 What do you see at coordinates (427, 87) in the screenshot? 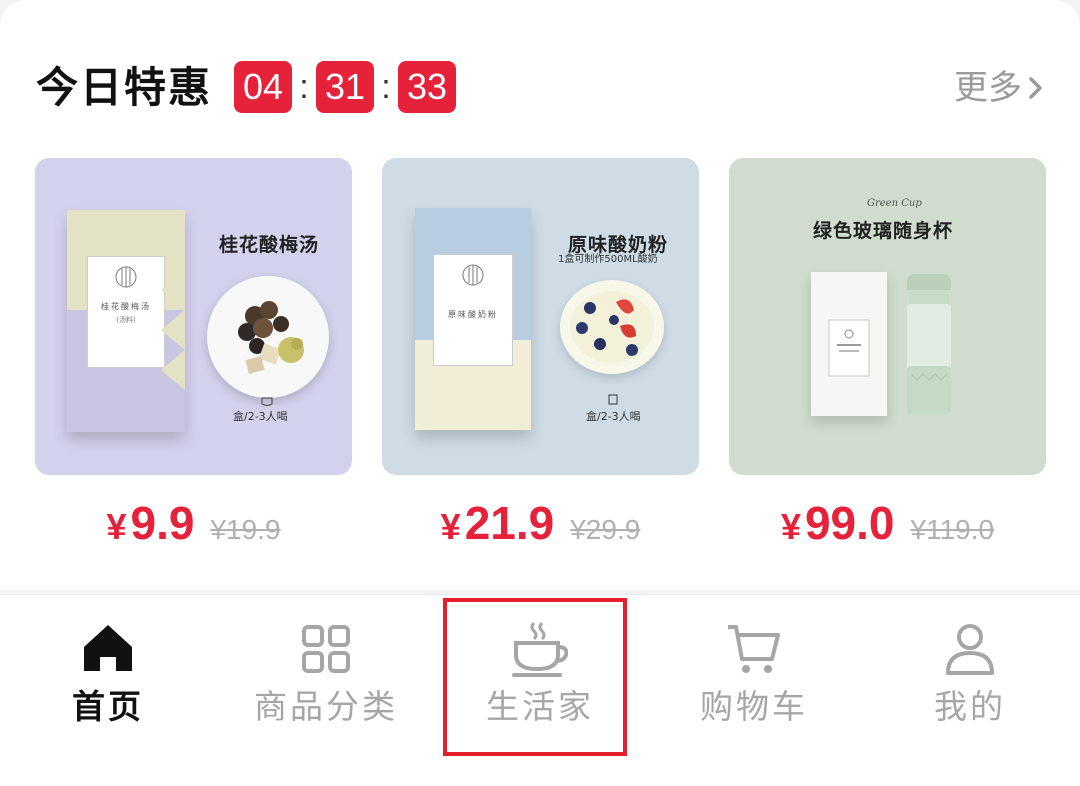
I see `countdown-seconds: 33` at bounding box center [427, 87].